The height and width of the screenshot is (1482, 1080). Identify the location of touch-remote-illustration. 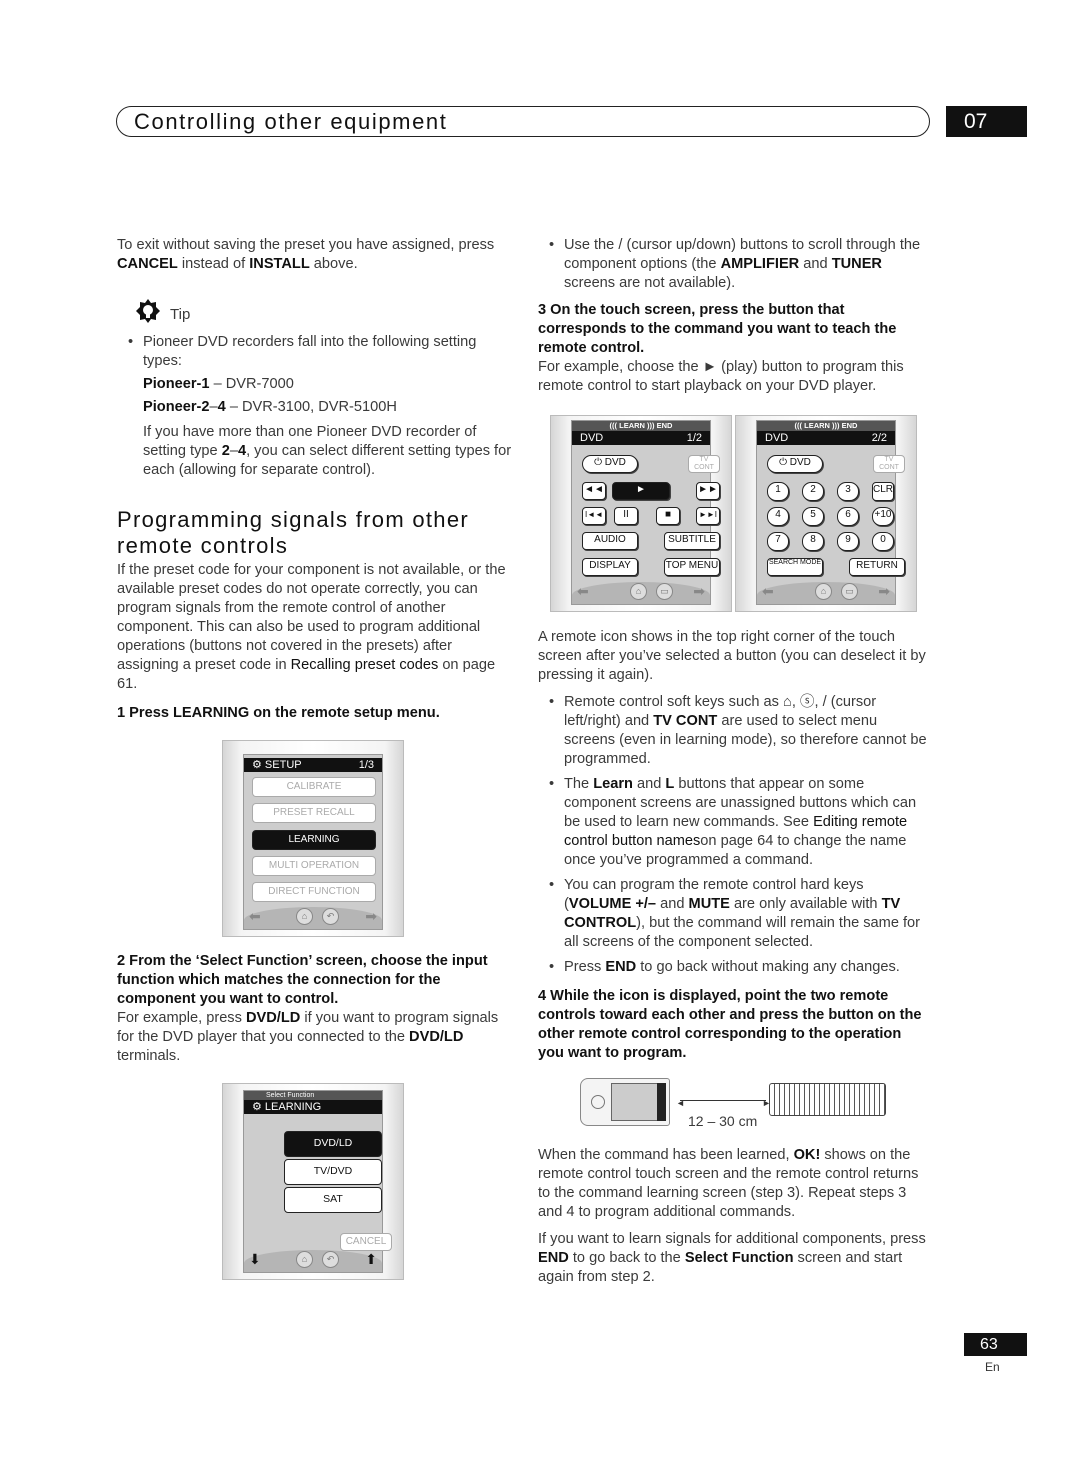
(625, 1102).